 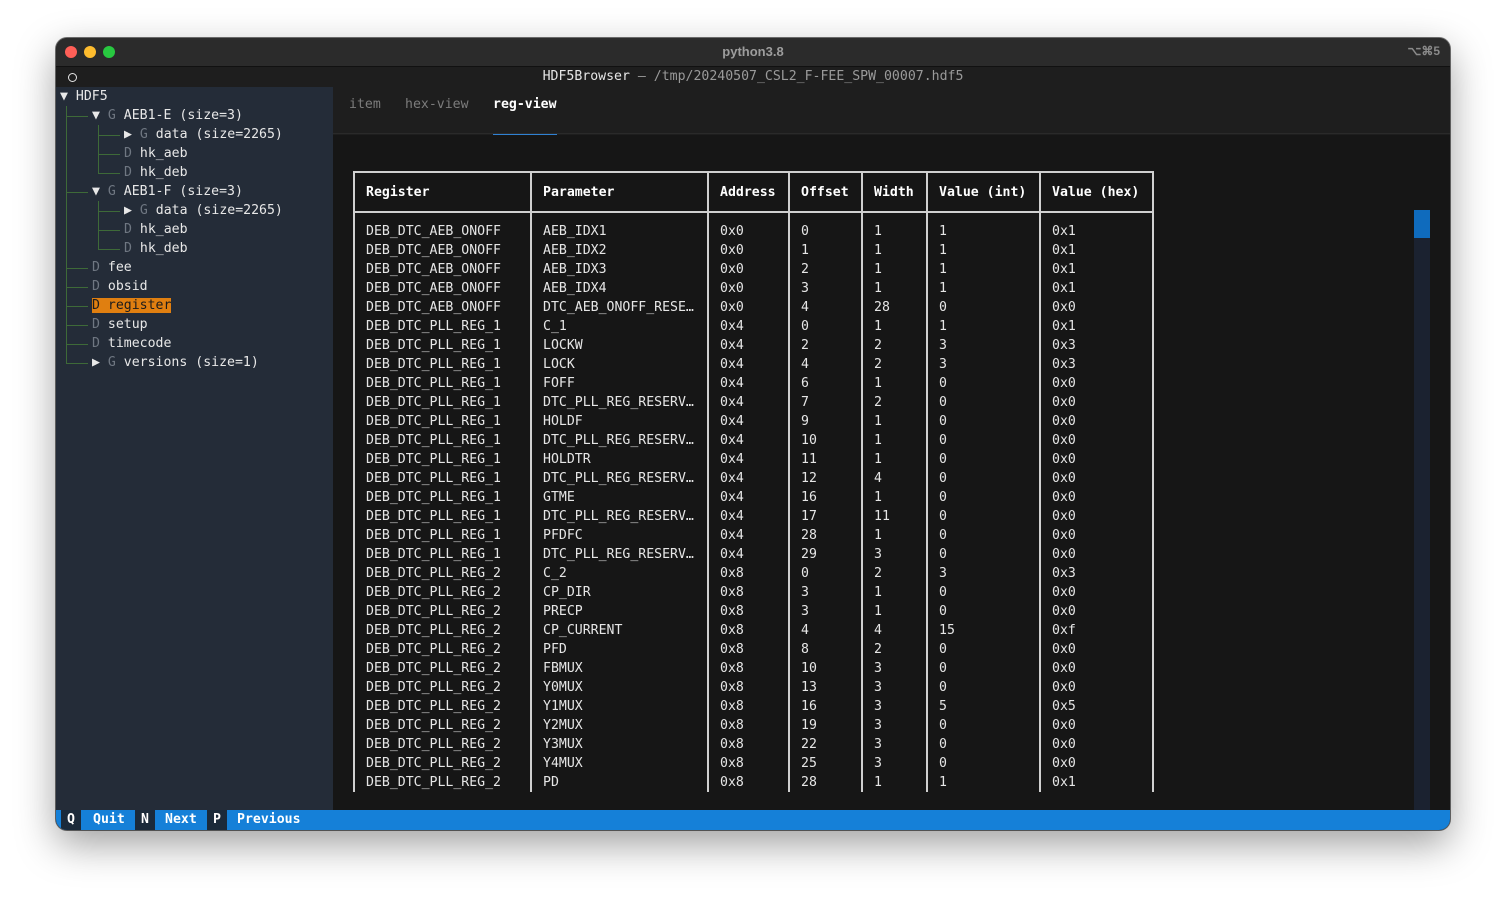 I want to click on column-header-register: Register, so click(x=442, y=192).